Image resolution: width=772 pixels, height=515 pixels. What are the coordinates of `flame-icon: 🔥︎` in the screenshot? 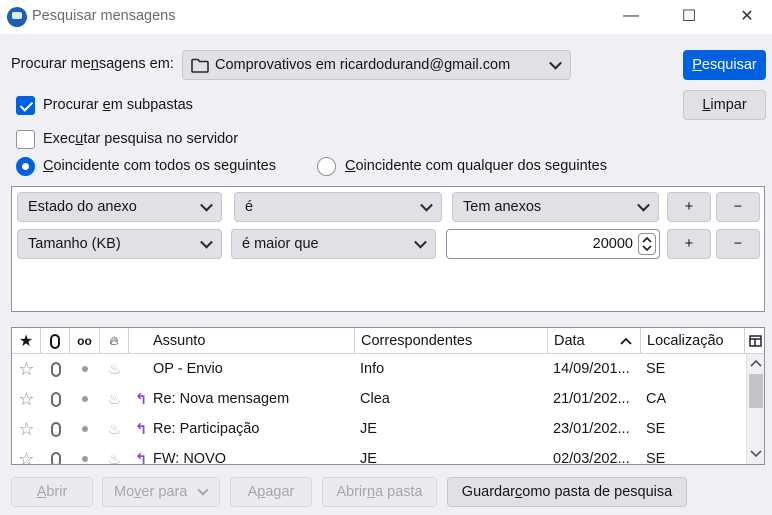 It's located at (114, 340).